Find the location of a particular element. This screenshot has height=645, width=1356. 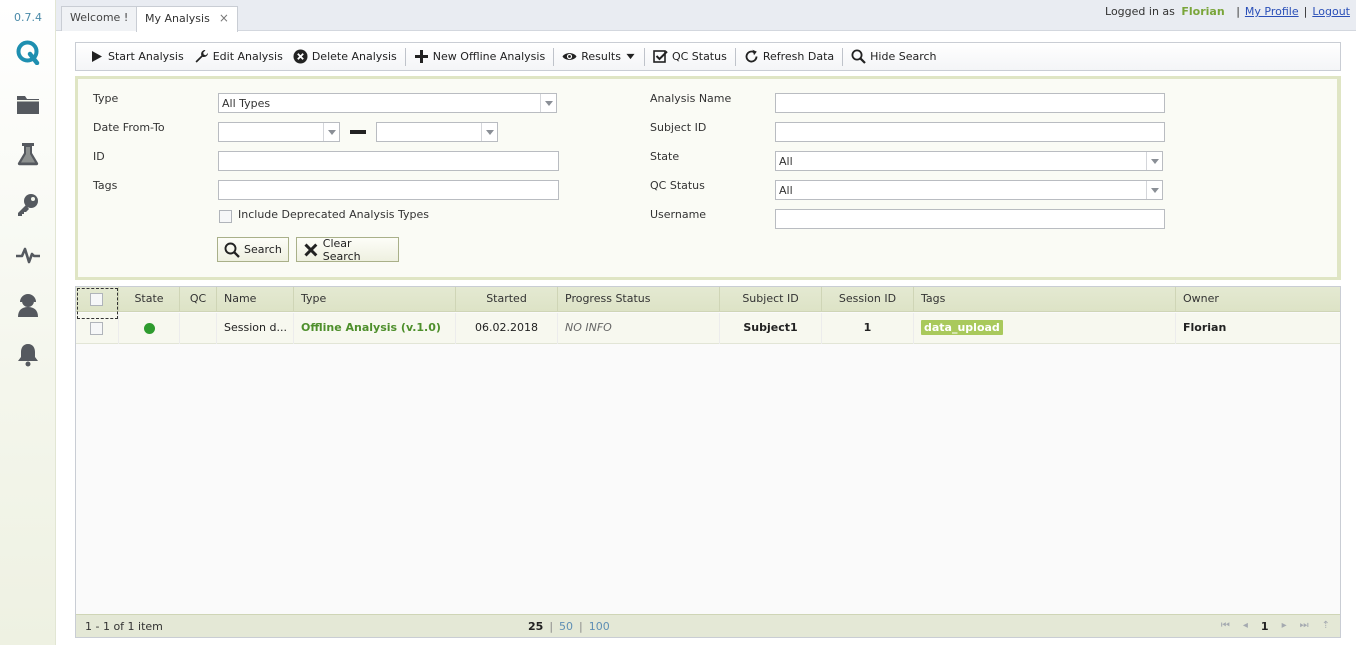

start-analysis-label: Start Analysis is located at coordinates (146, 56).